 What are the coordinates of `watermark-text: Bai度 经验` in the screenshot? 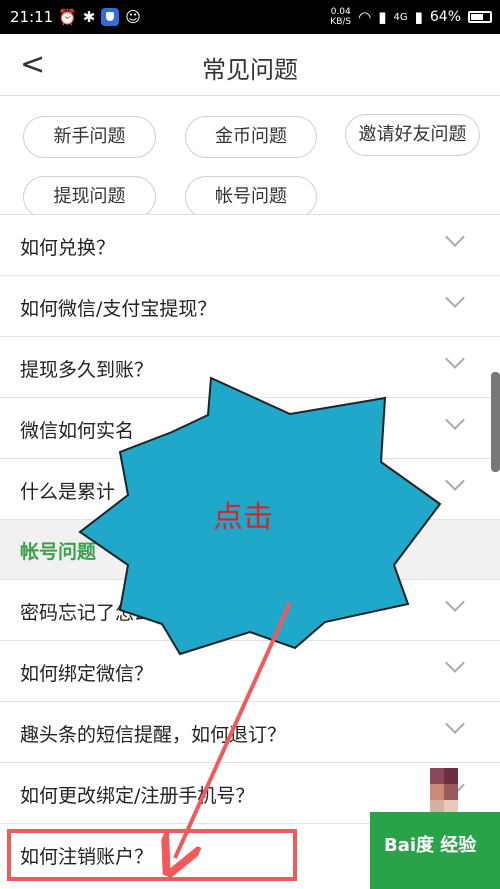 It's located at (430, 845).